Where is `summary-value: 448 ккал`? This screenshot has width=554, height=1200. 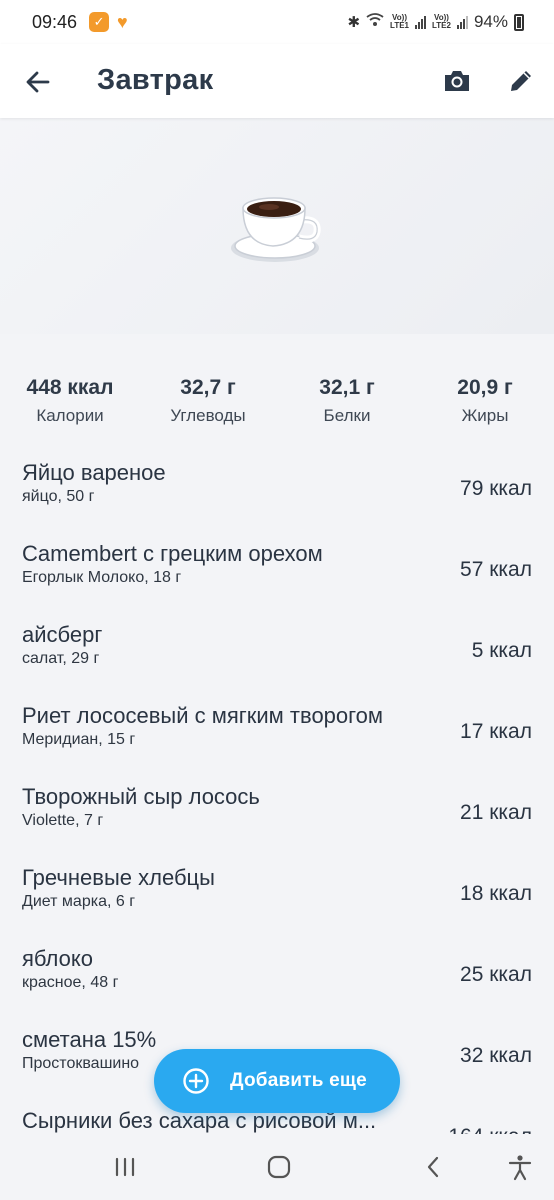
summary-value: 448 ккал is located at coordinates (70, 387).